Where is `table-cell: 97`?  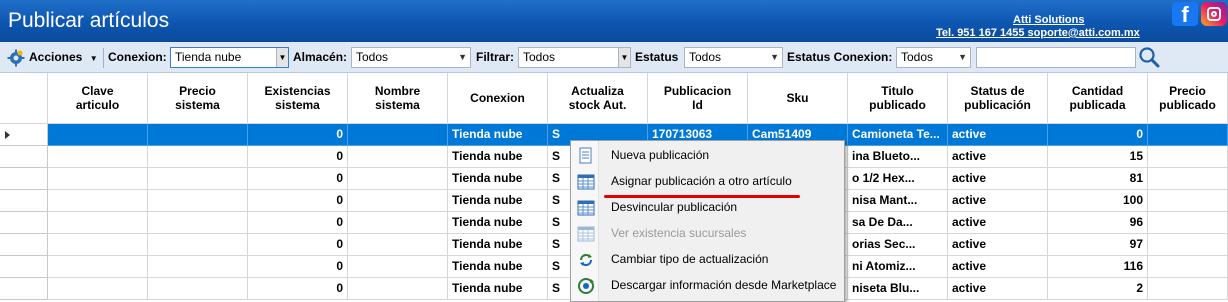 table-cell: 97 is located at coordinates (1098, 245).